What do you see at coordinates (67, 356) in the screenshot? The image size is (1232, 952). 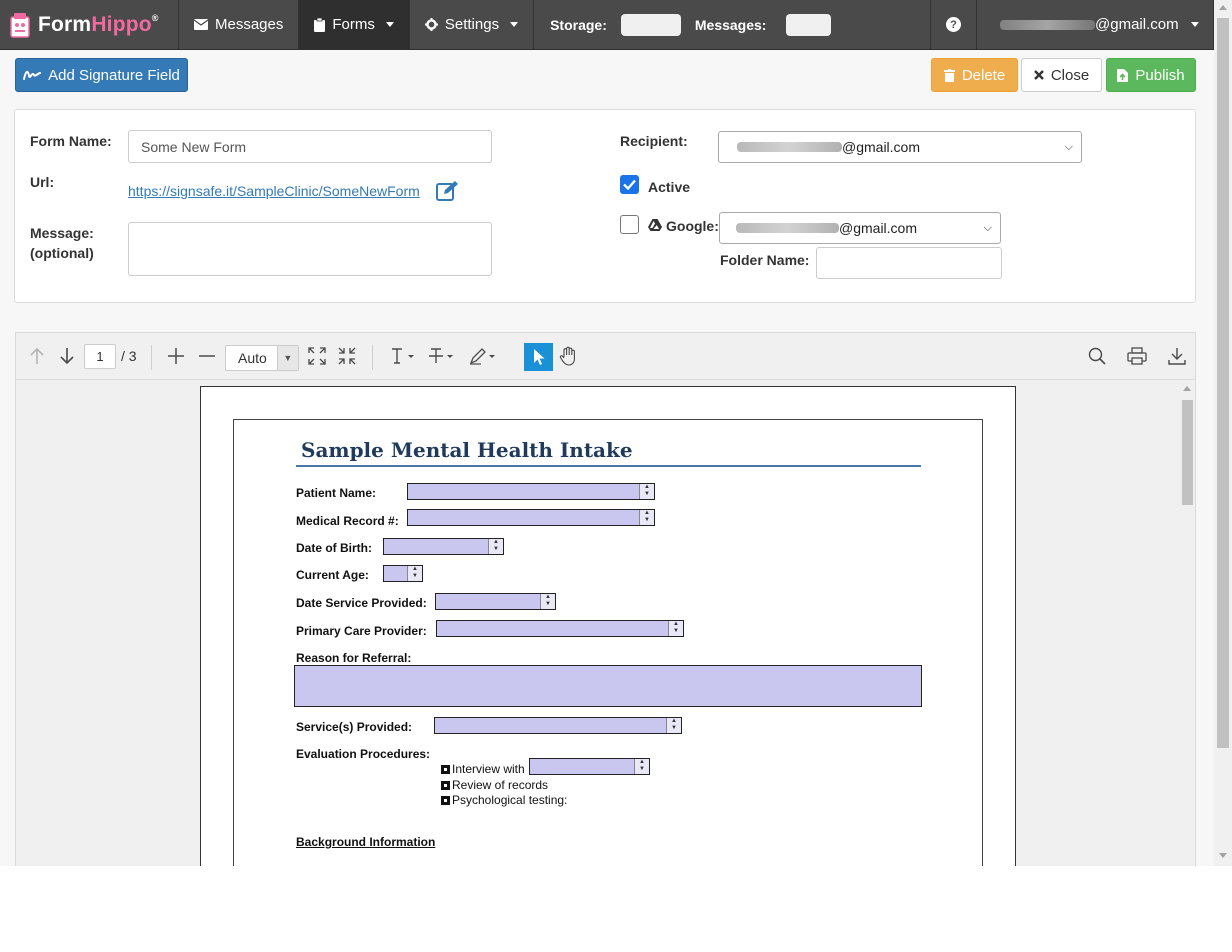 I see `next-page-icon` at bounding box center [67, 356].